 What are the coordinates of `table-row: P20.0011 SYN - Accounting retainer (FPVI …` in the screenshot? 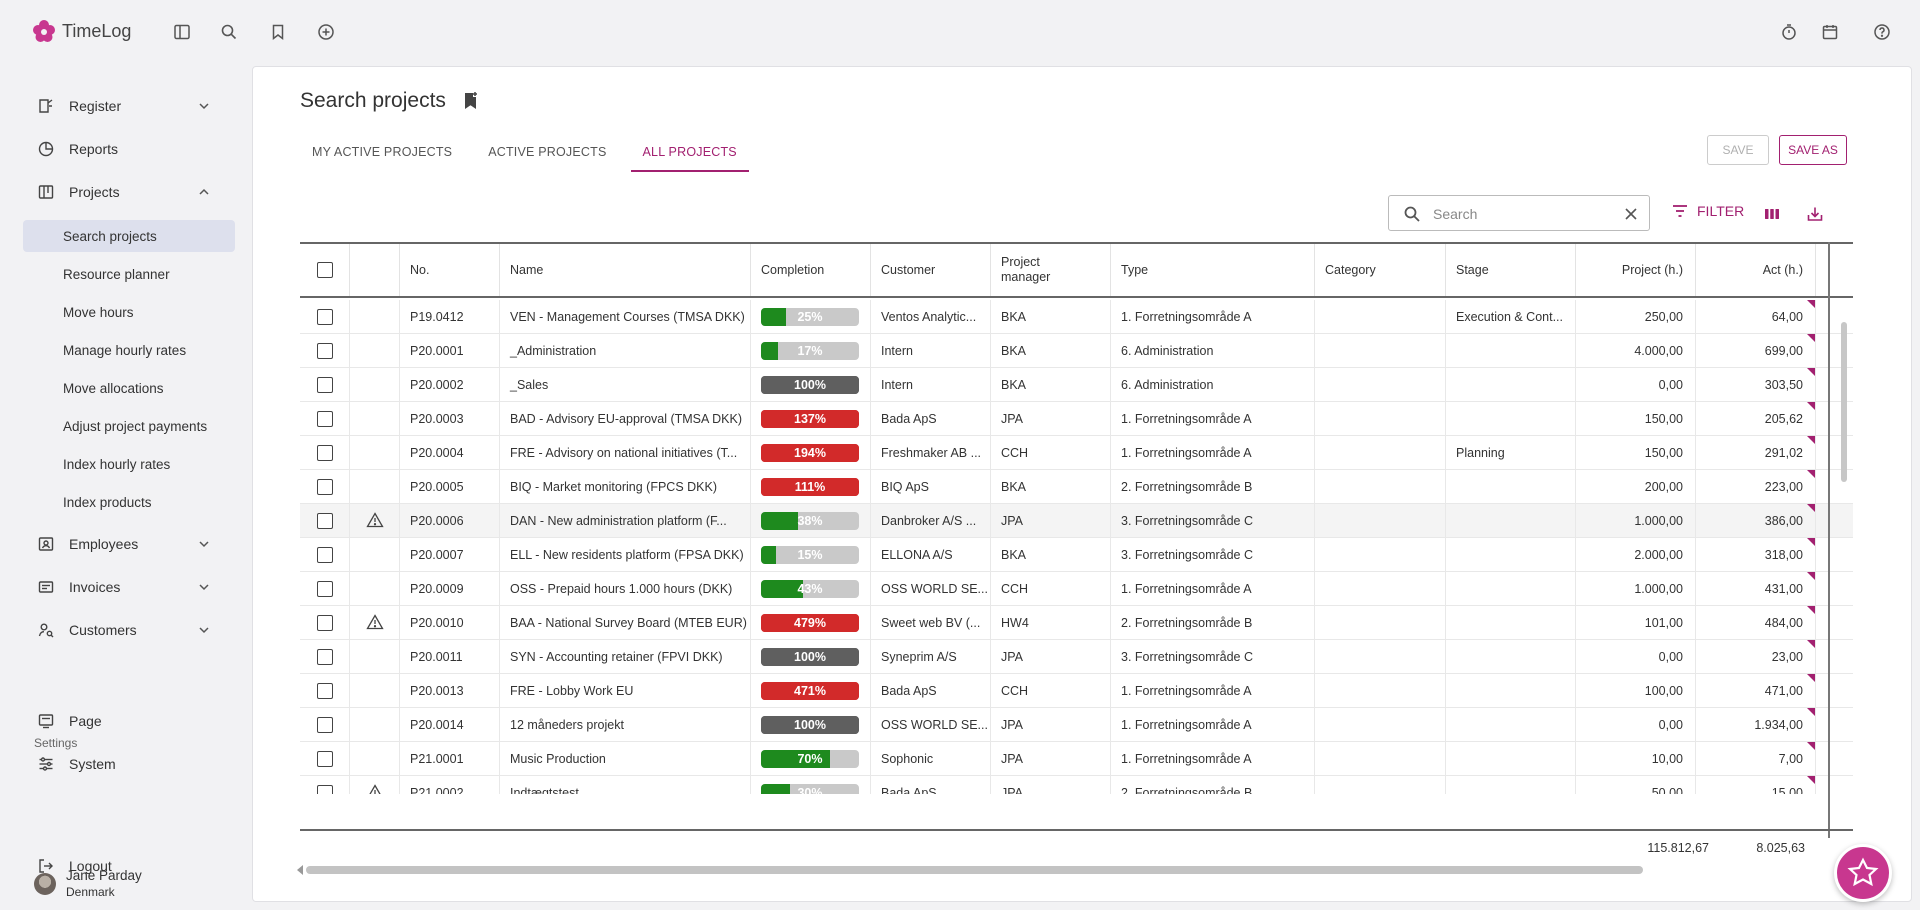 It's located at (1076, 657).